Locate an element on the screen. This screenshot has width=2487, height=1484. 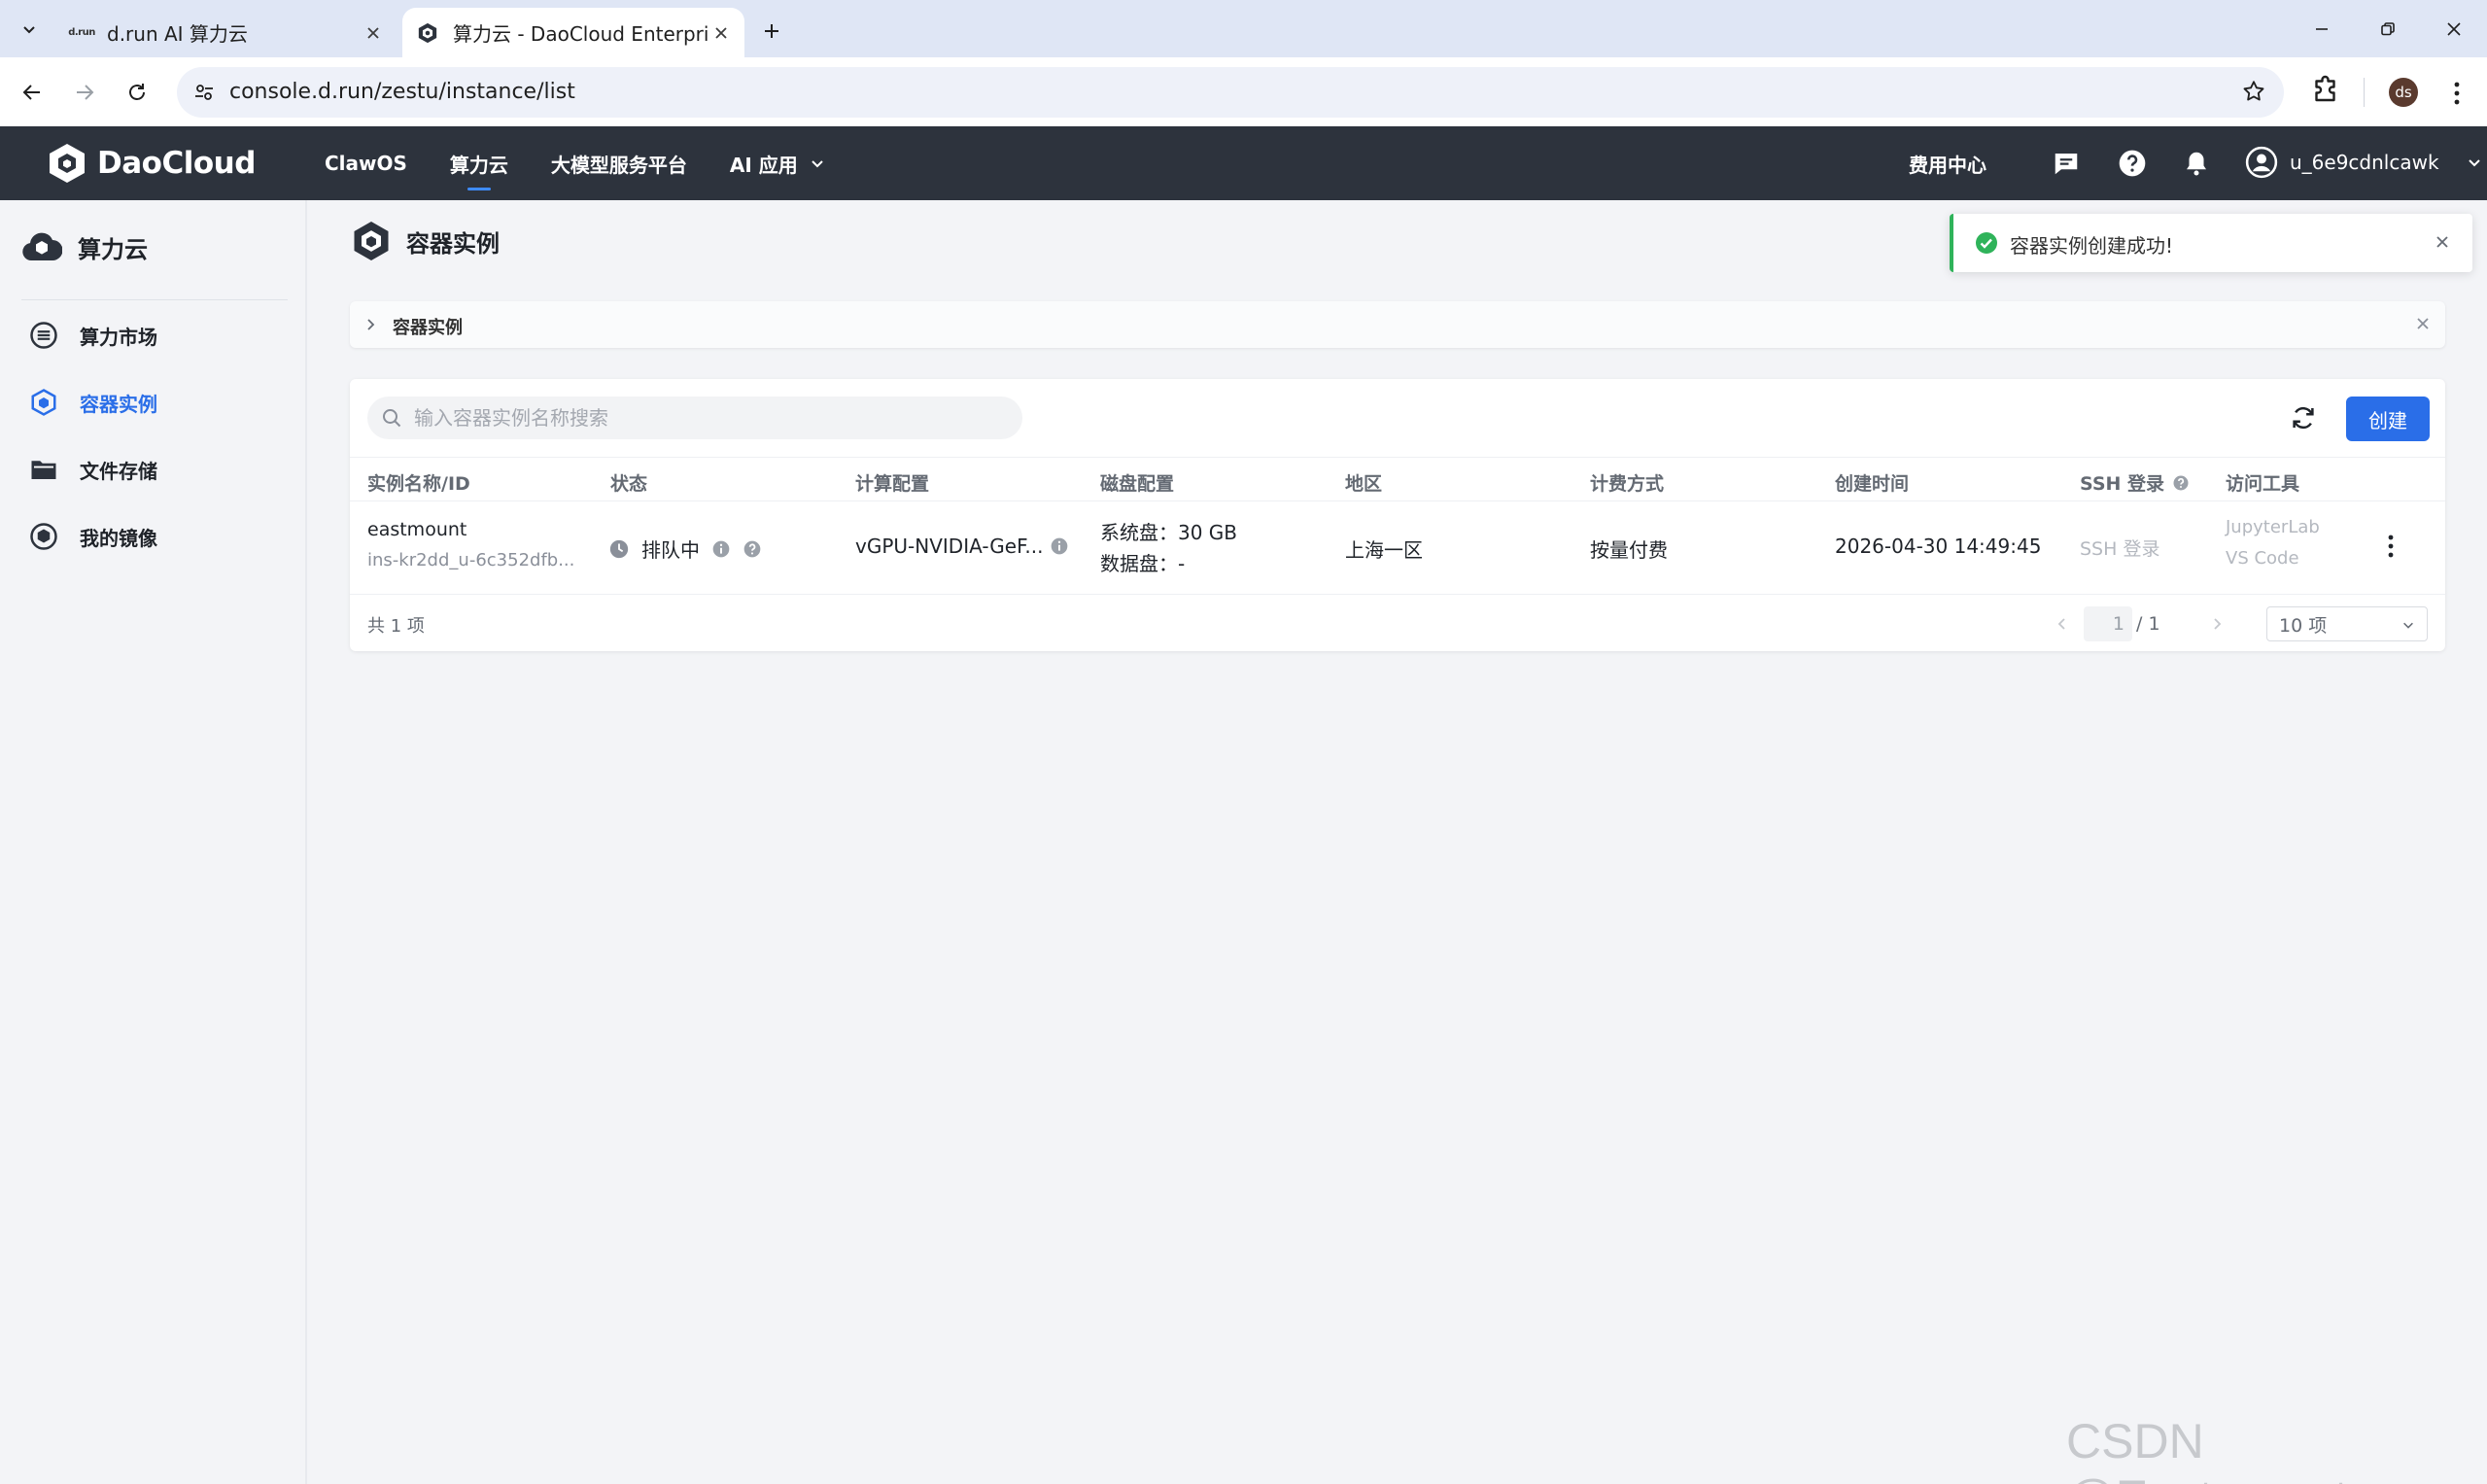
column-header: 实例名称/ID is located at coordinates (419, 484).